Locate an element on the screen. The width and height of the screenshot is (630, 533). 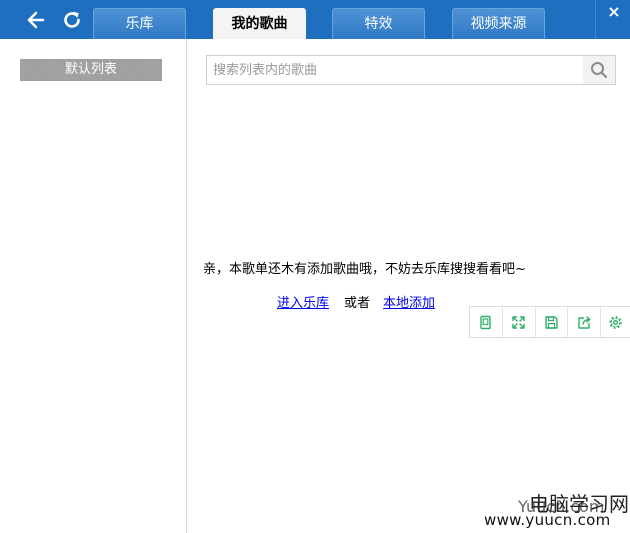
save-icon is located at coordinates (552, 322).